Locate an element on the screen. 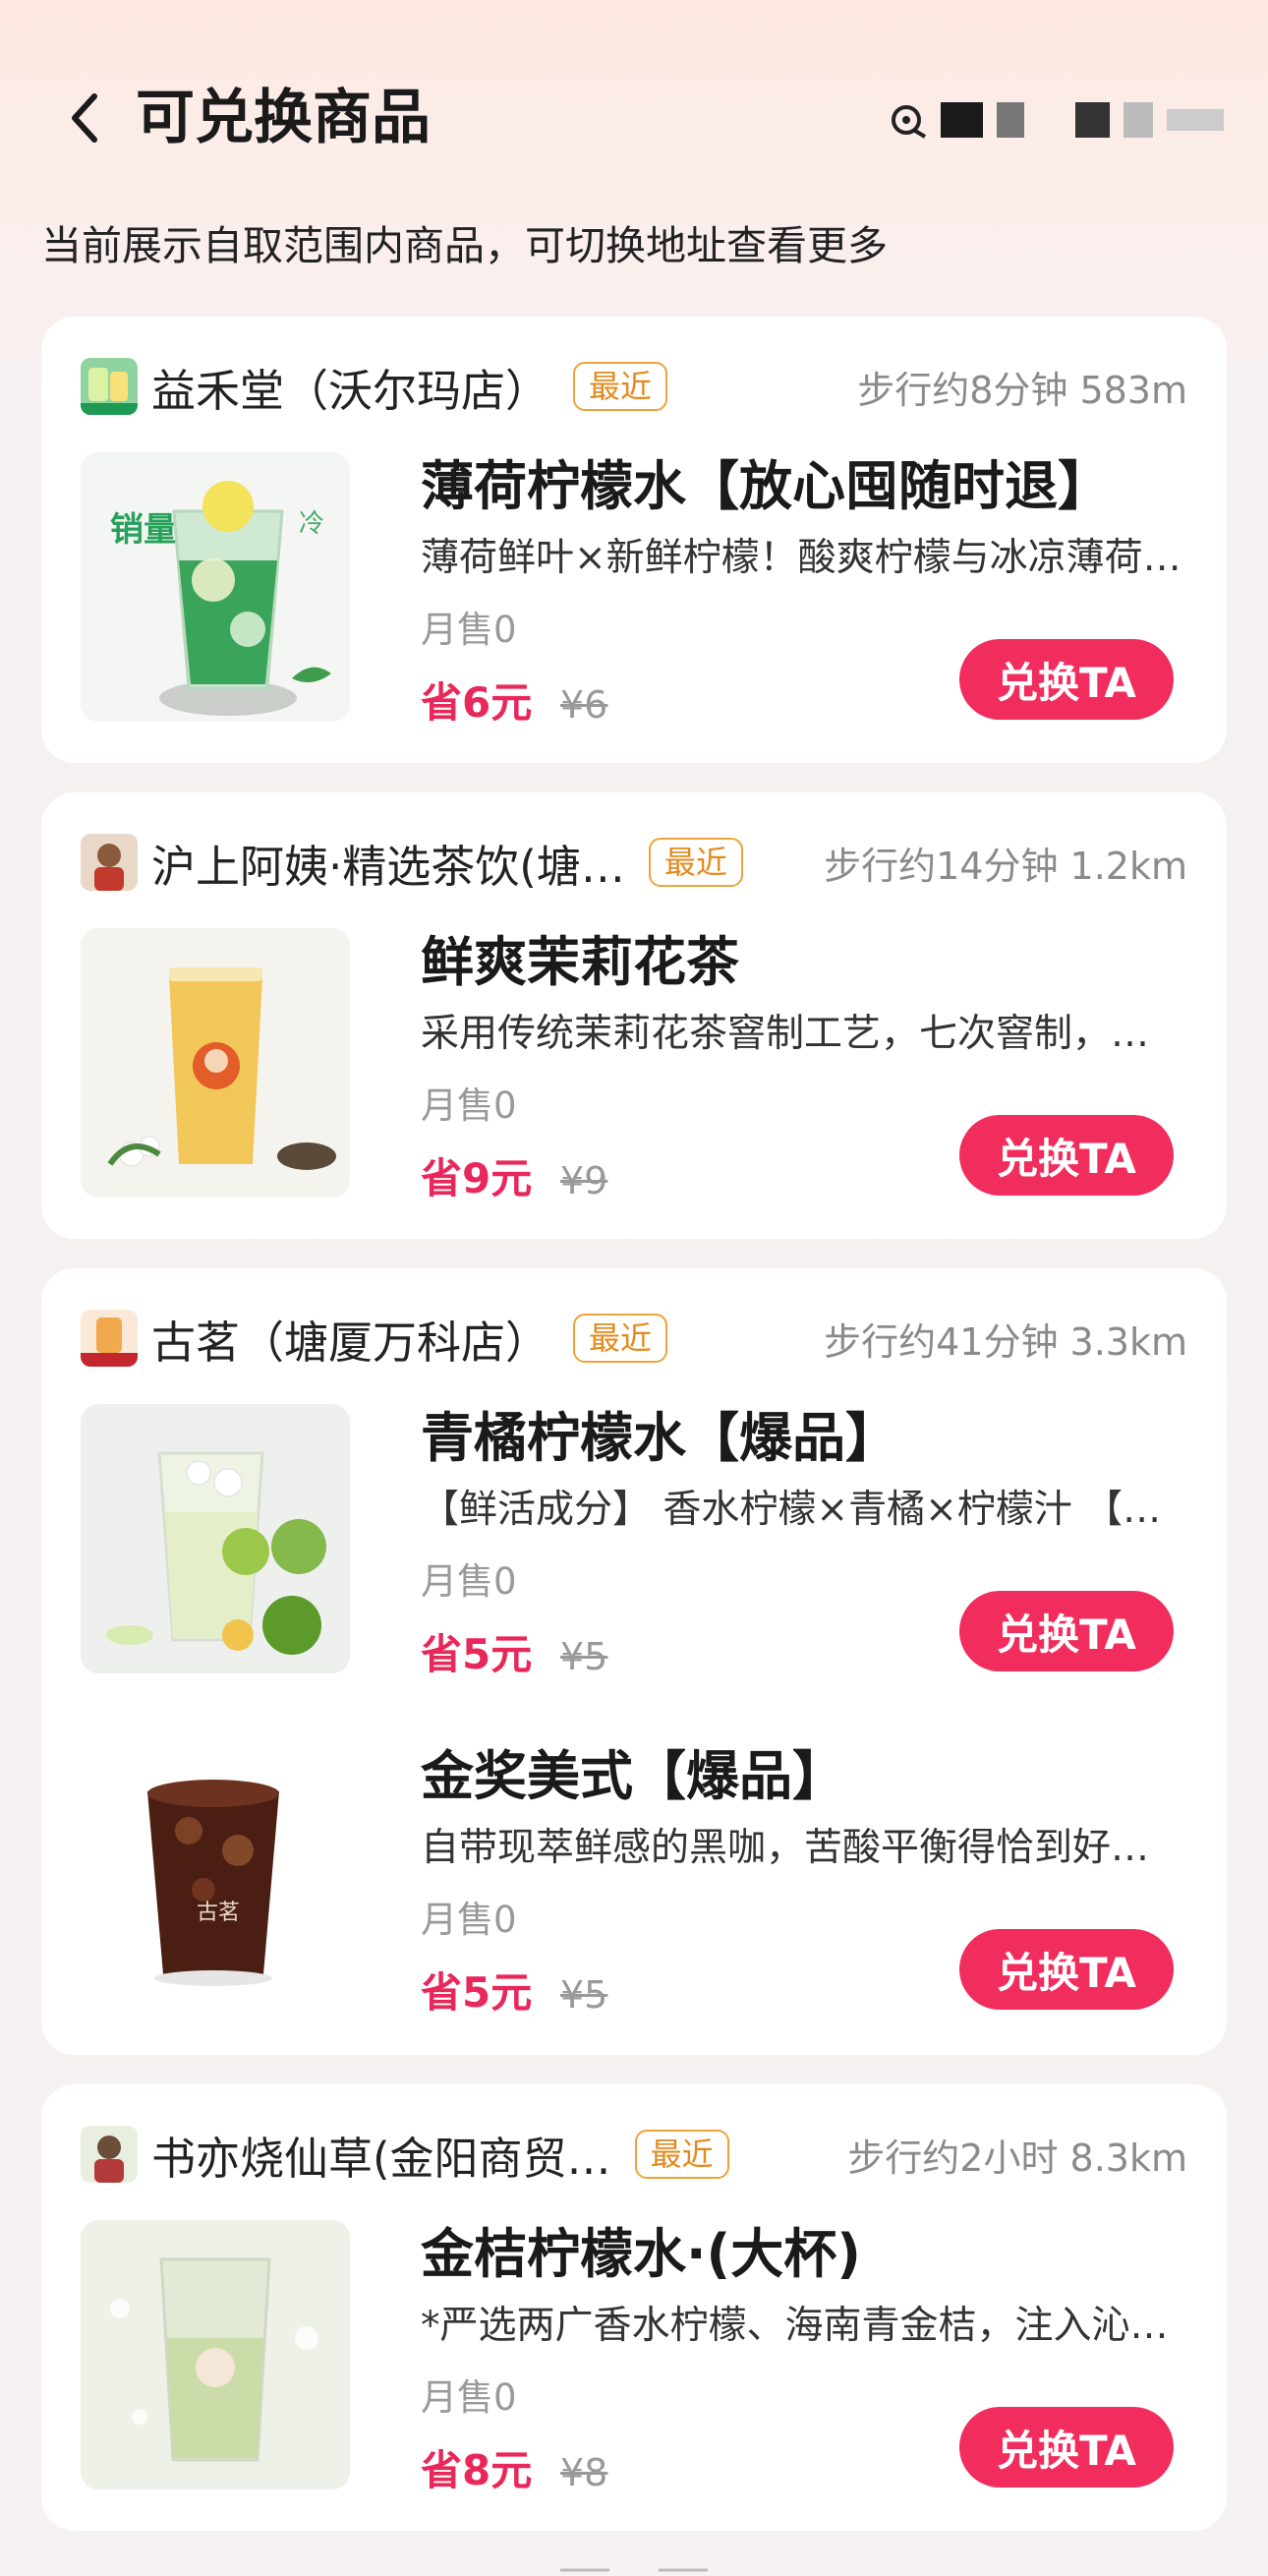 The height and width of the screenshot is (2576, 1268). product-image: 销量过亿 is located at coordinates (215, 587).